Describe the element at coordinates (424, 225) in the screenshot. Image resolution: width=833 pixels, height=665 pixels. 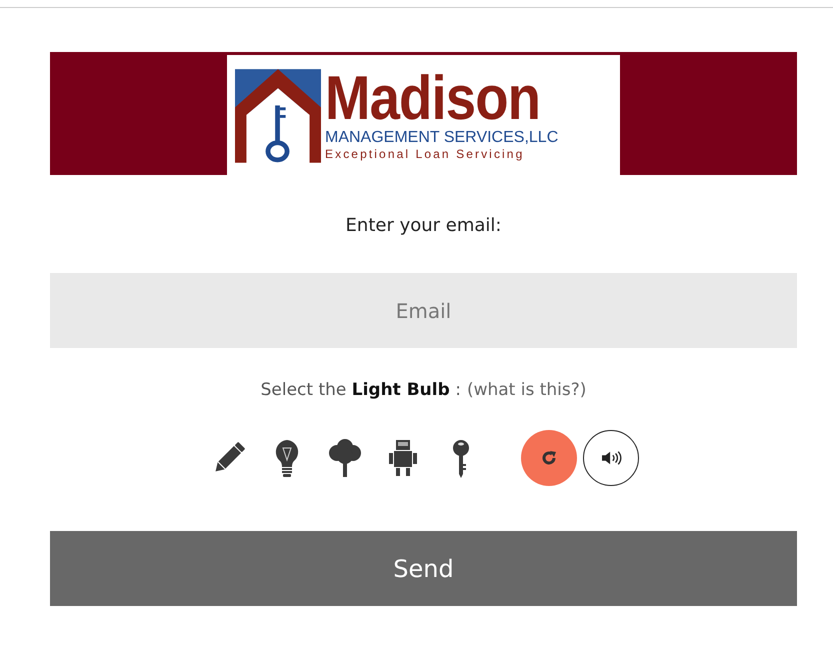
I see `email-label: Enter your email:` at that location.